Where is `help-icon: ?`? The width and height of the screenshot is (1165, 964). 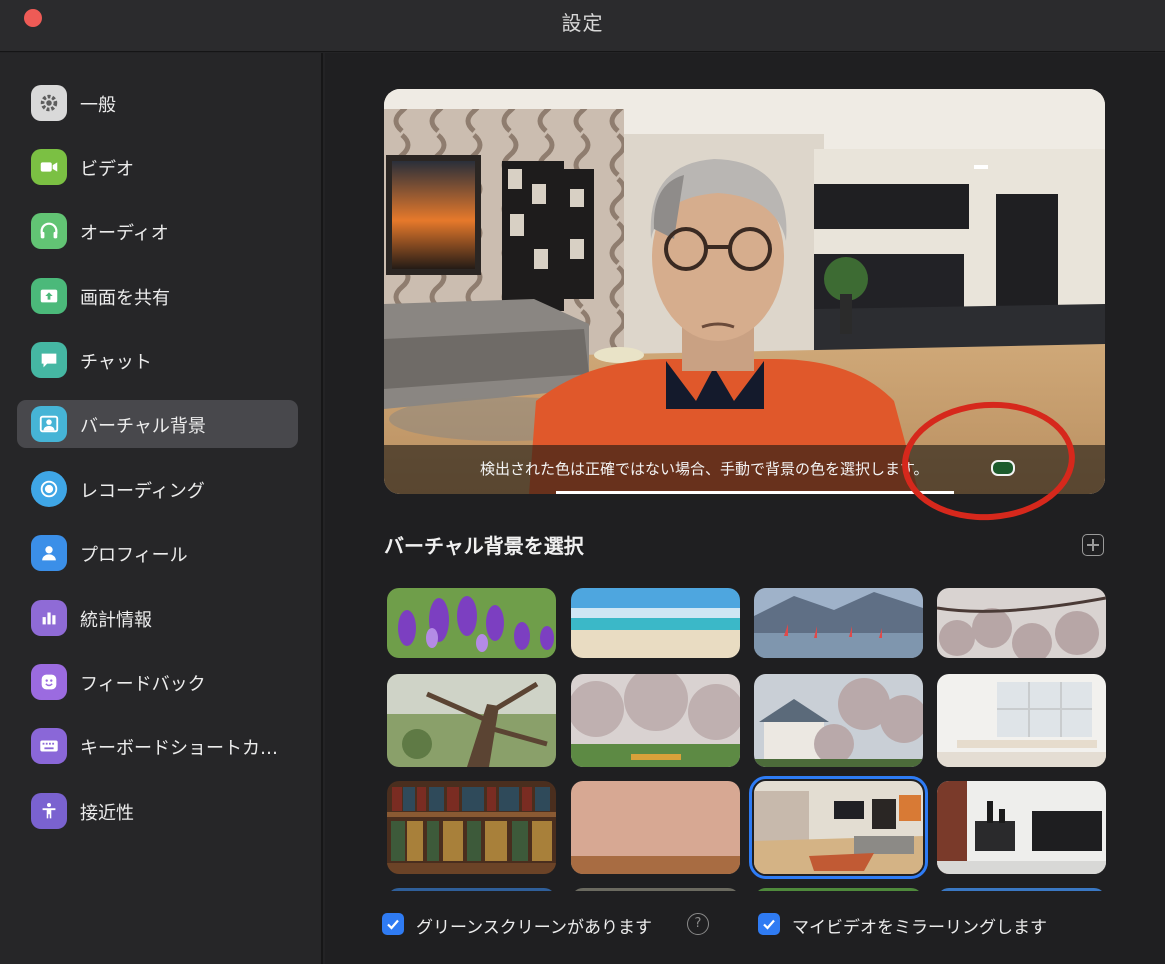
help-icon: ? is located at coordinates (698, 924).